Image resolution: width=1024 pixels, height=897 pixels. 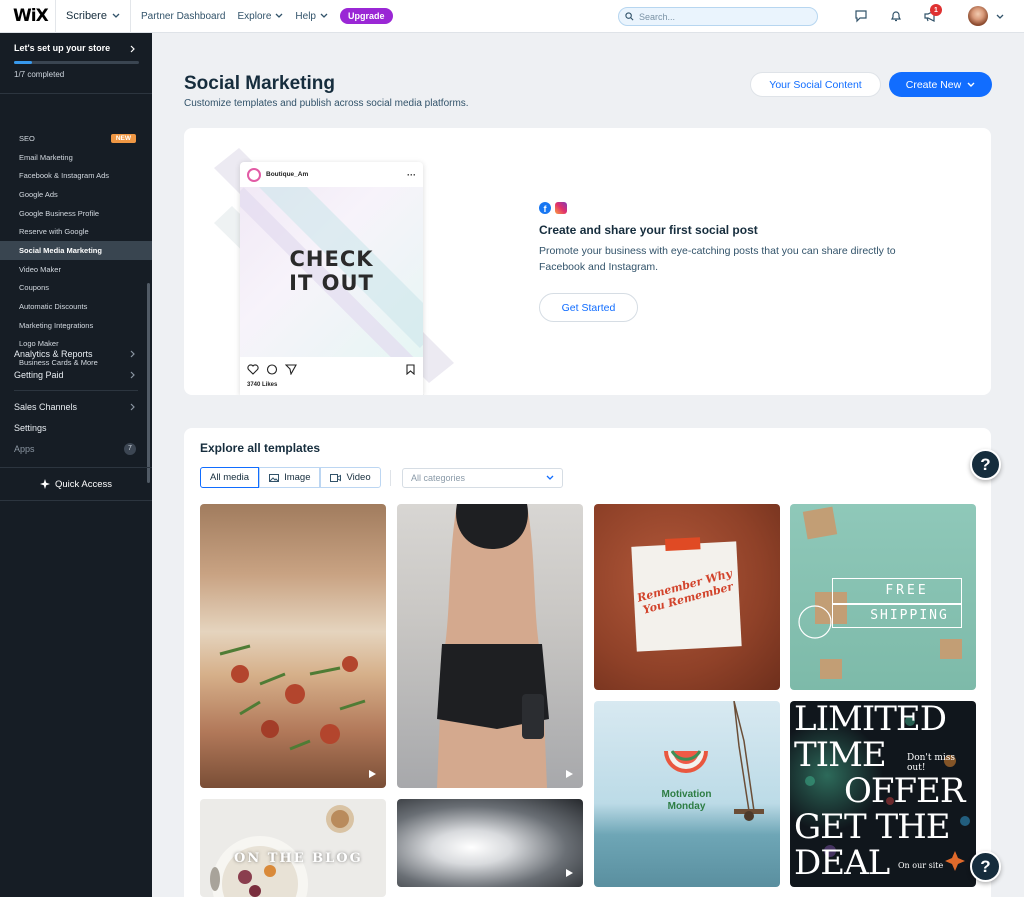 What do you see at coordinates (291, 369) in the screenshot?
I see `share-icon` at bounding box center [291, 369].